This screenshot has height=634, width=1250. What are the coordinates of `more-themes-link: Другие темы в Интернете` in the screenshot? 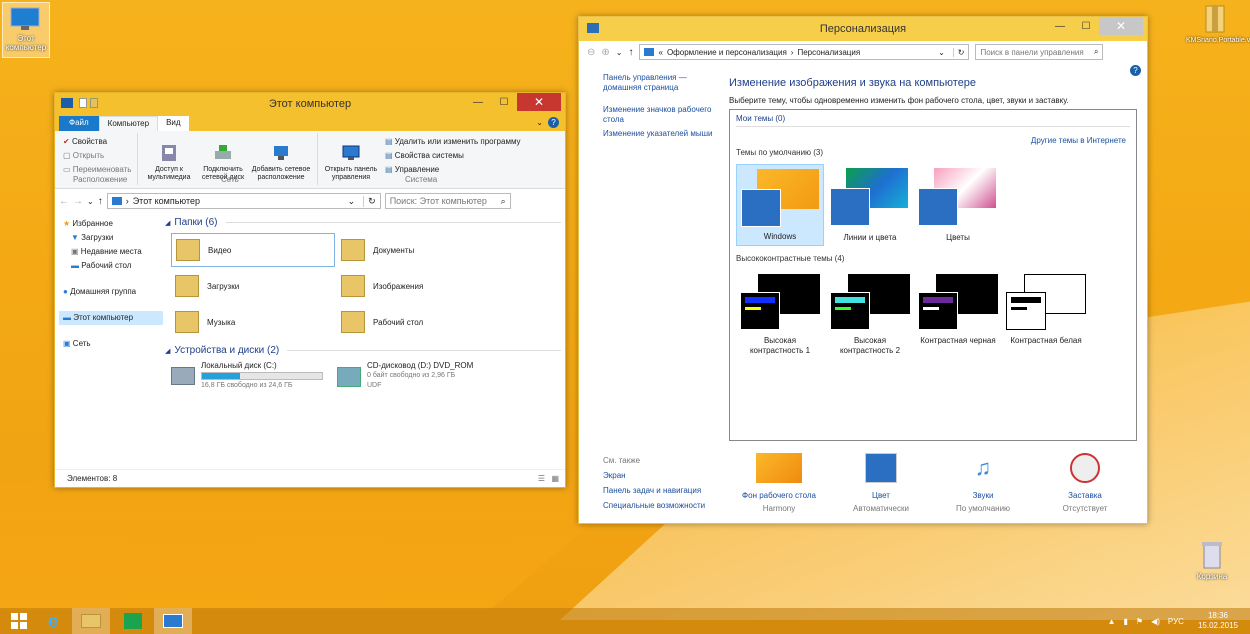 It's located at (1078, 140).